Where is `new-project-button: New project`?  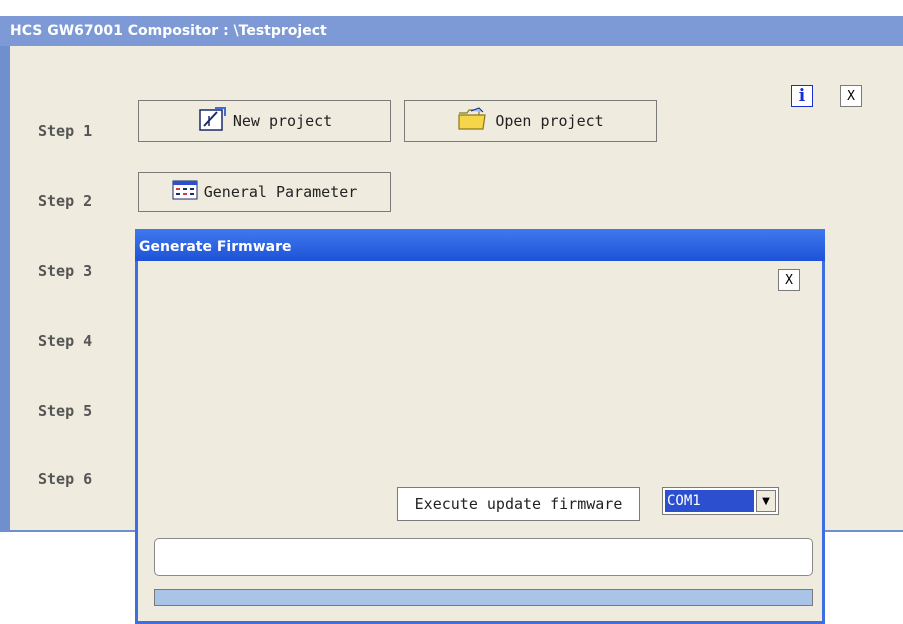 new-project-button: New project is located at coordinates (264, 121).